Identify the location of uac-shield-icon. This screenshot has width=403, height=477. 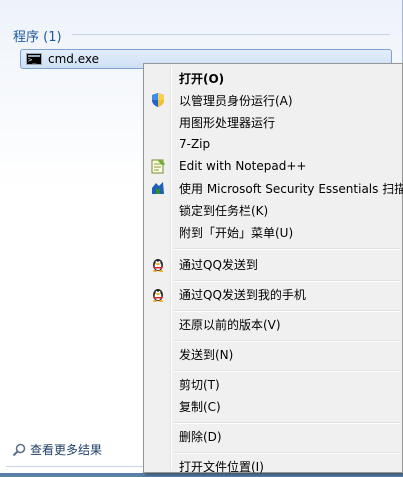
(158, 100).